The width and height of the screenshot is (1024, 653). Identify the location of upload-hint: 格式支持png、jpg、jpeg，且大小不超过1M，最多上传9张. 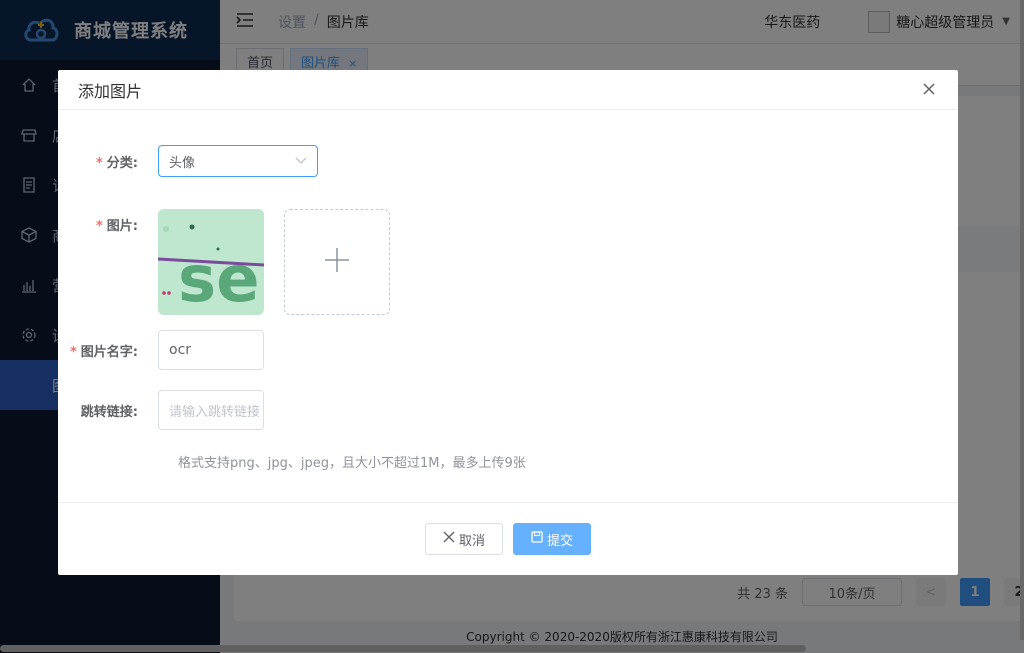
(352, 463).